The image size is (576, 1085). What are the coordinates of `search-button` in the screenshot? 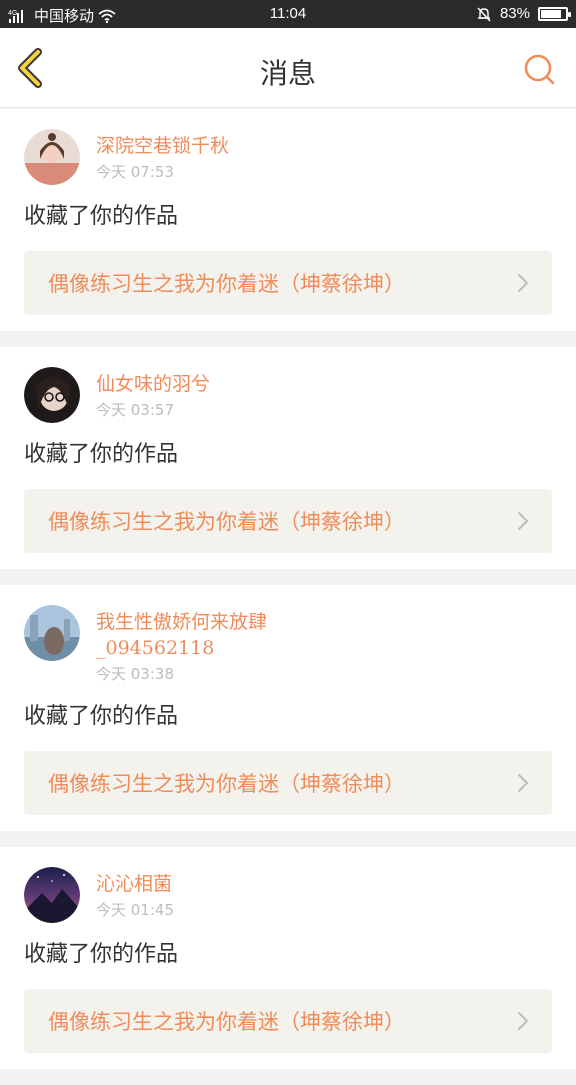 It's located at (539, 69).